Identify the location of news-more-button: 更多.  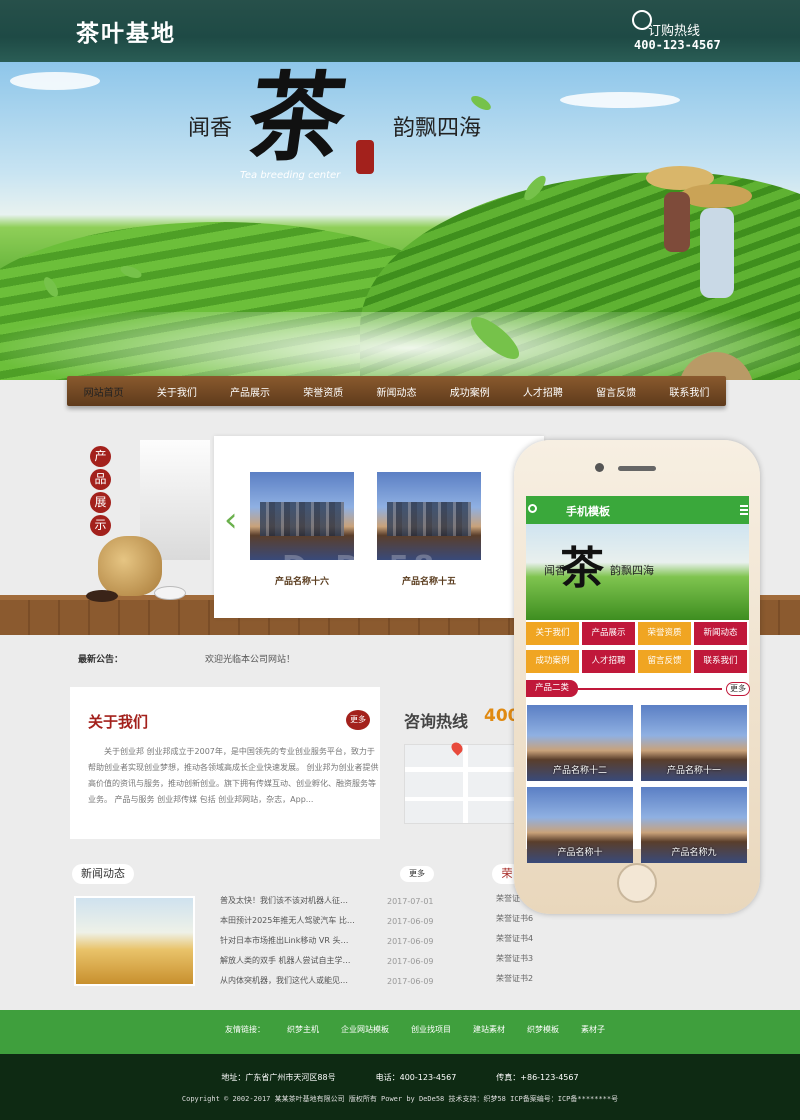
(417, 874).